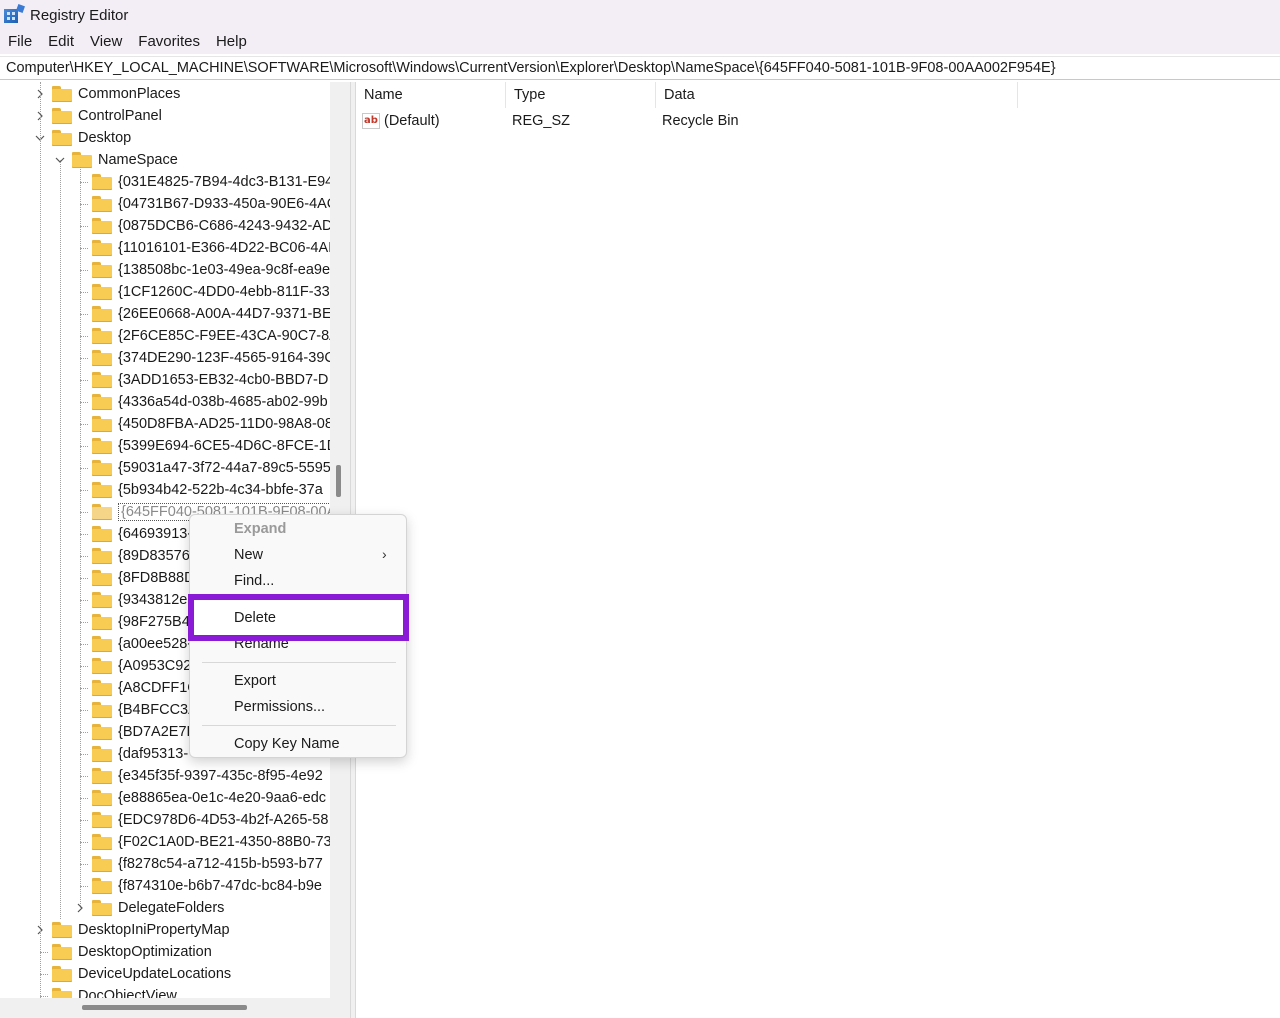 This screenshot has width=1280, height=1018. I want to click on tree-item-key: {138508bc-1e03-49ea-9c8f-ea9e, so click(202, 270).